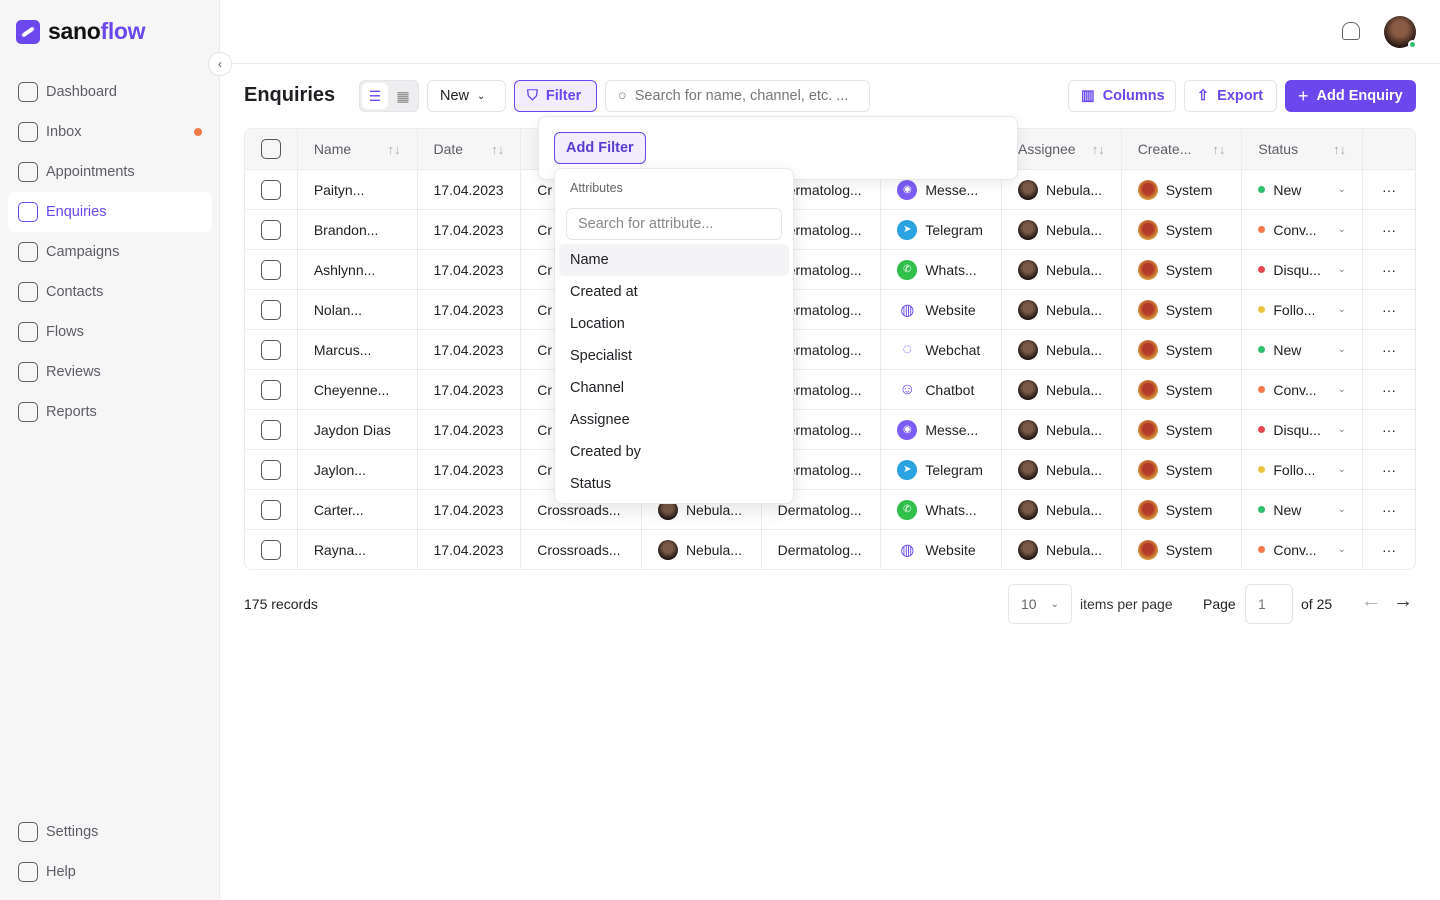 This screenshot has width=1440, height=900. I want to click on creator-avatar, so click(1147, 429).